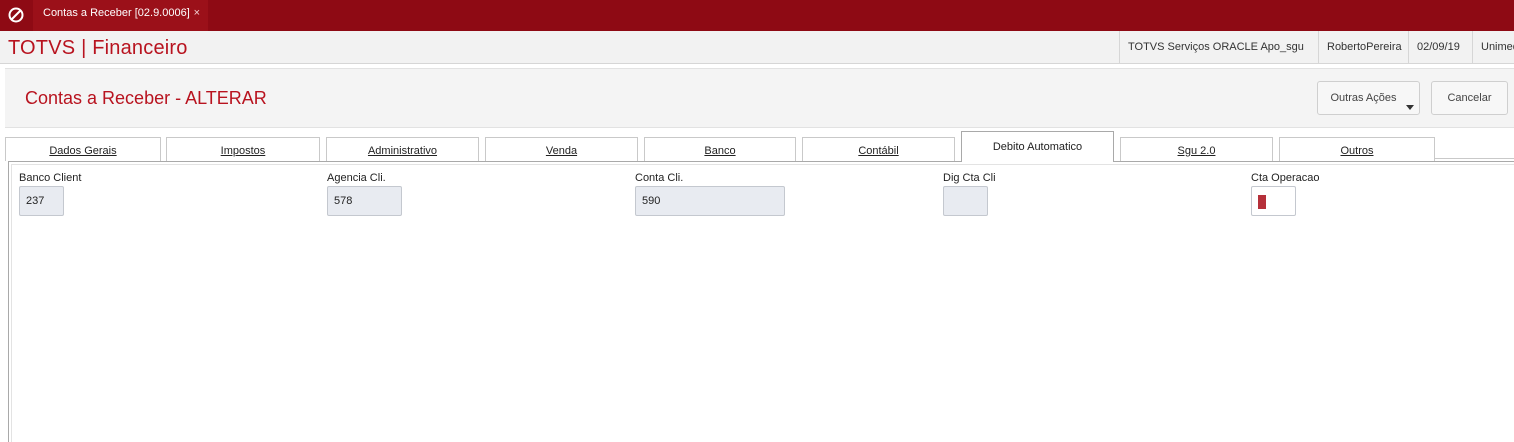 Image resolution: width=1514 pixels, height=442 pixels. Describe the element at coordinates (364, 201) in the screenshot. I see `agencia-cli-field: 578` at that location.